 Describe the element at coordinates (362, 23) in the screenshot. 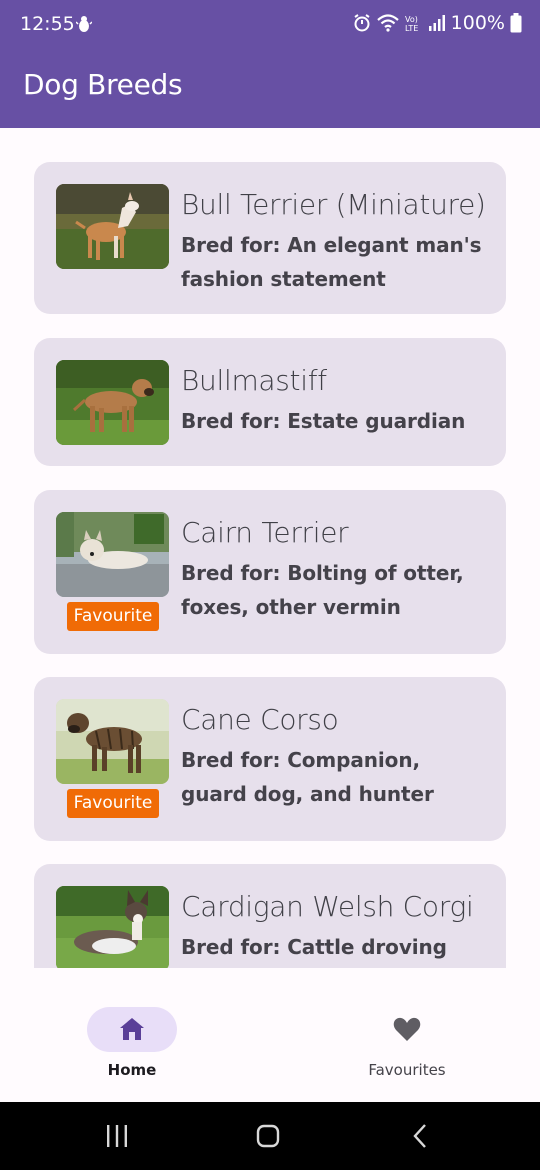

I see `alarm-icon` at that location.